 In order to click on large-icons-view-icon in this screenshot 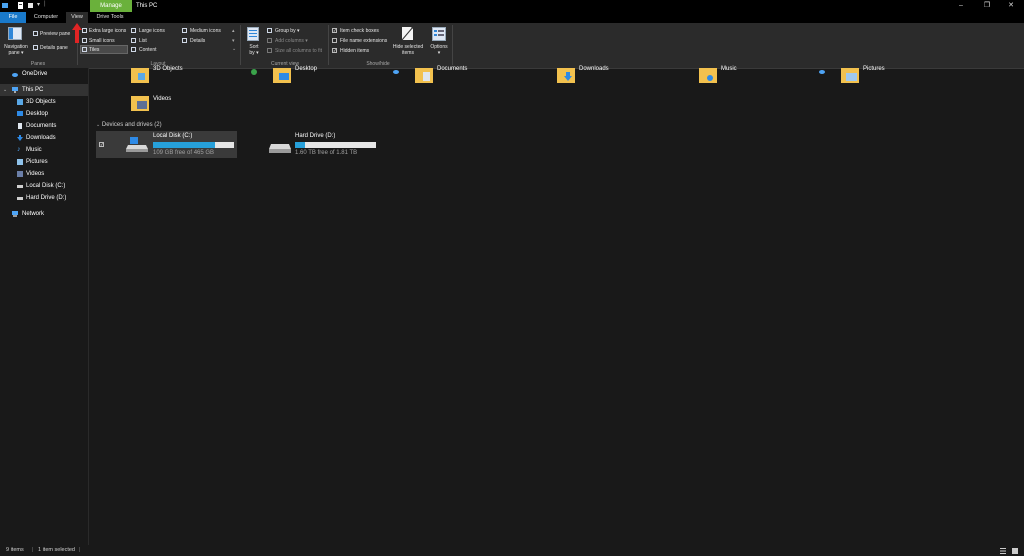, I will do `click(1015, 551)`.